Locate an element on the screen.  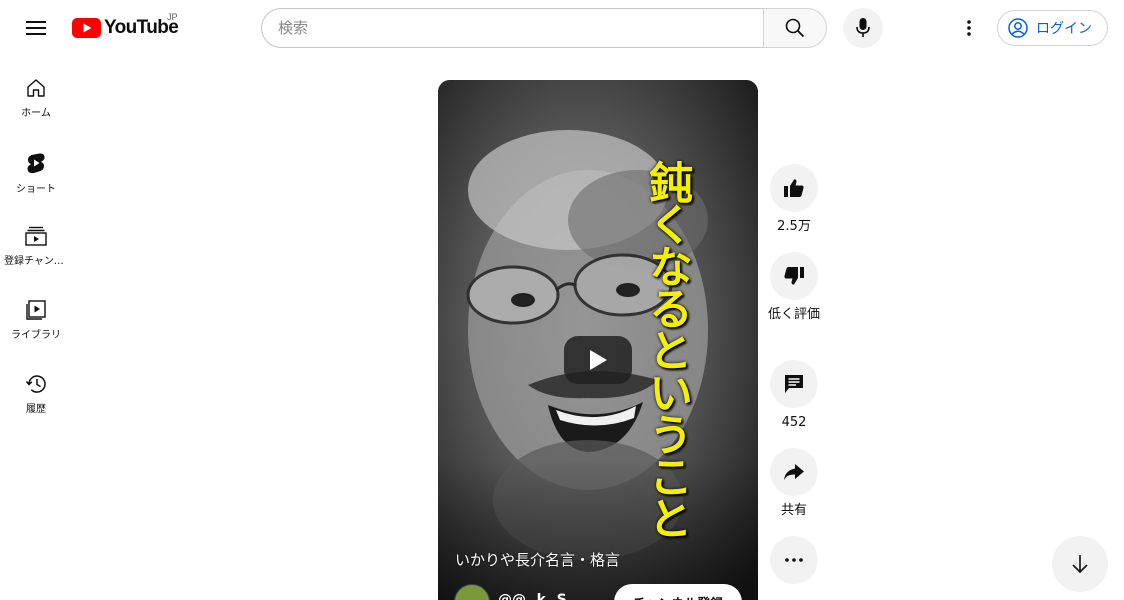
thumbs-down-icon is located at coordinates (794, 276).